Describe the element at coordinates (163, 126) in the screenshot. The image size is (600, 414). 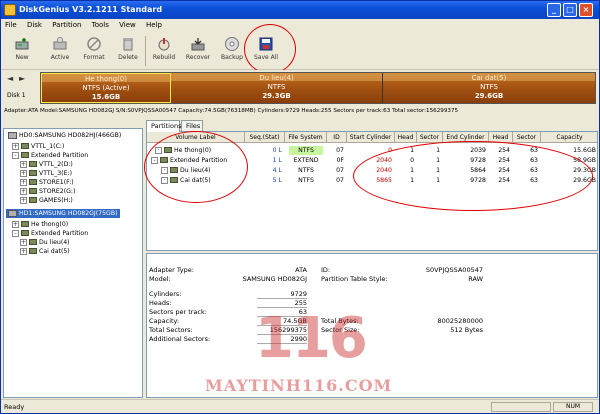
I see `tab-partitions: Partitions` at that location.